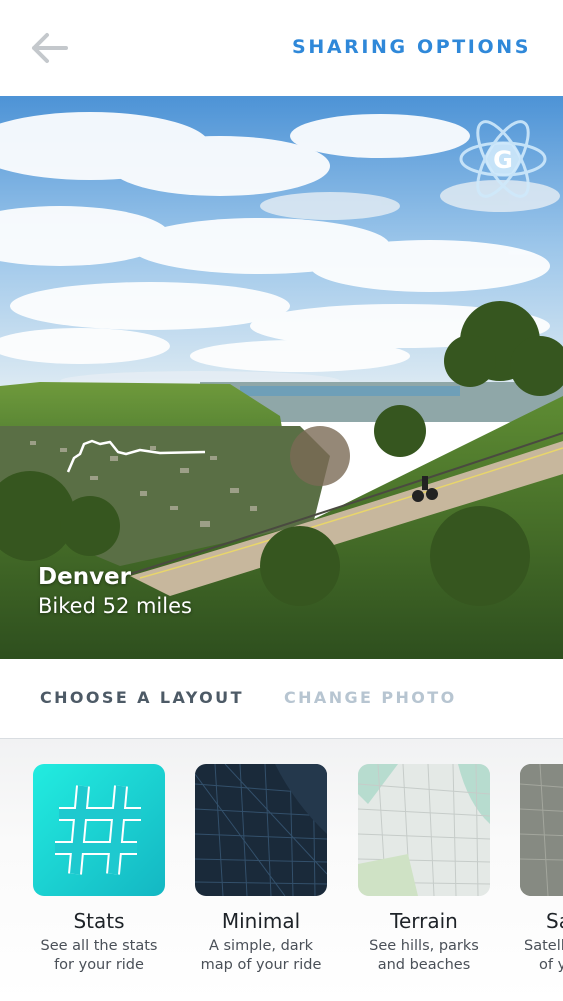 This screenshot has width=563, height=1001. Describe the element at coordinates (115, 591) in the screenshot. I see `photo-caption: Denver Biked 52 miles` at that location.